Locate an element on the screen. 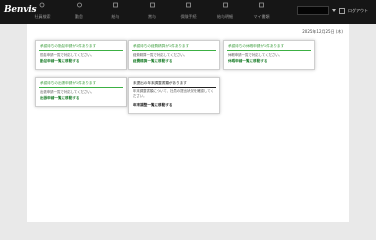 This screenshot has height=240, width=376. card-link: 休暇申請一覧に移動する is located at coordinates (248, 61).